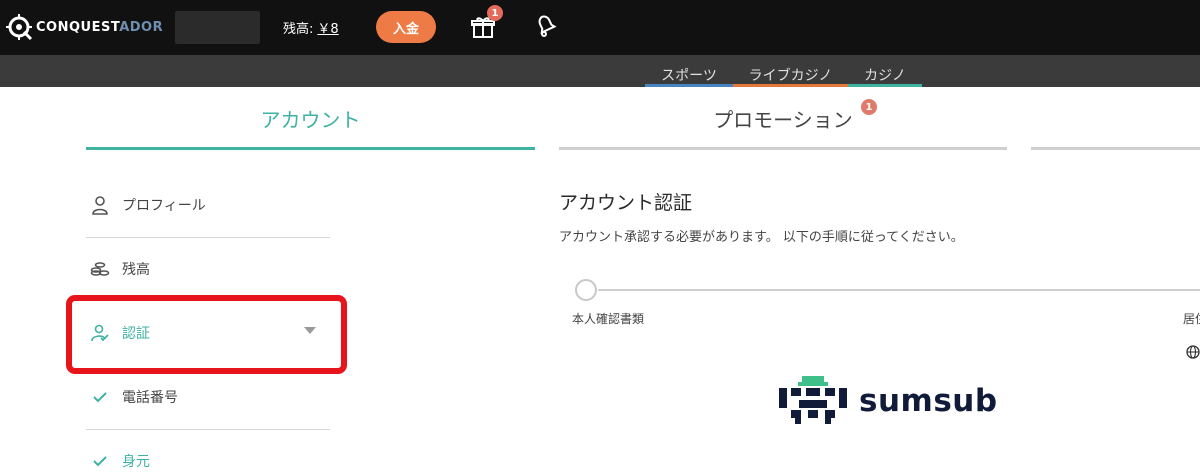 Image resolution: width=1200 pixels, height=473 pixels. Describe the element at coordinates (586, 290) in the screenshot. I see `step-indicator` at that location.